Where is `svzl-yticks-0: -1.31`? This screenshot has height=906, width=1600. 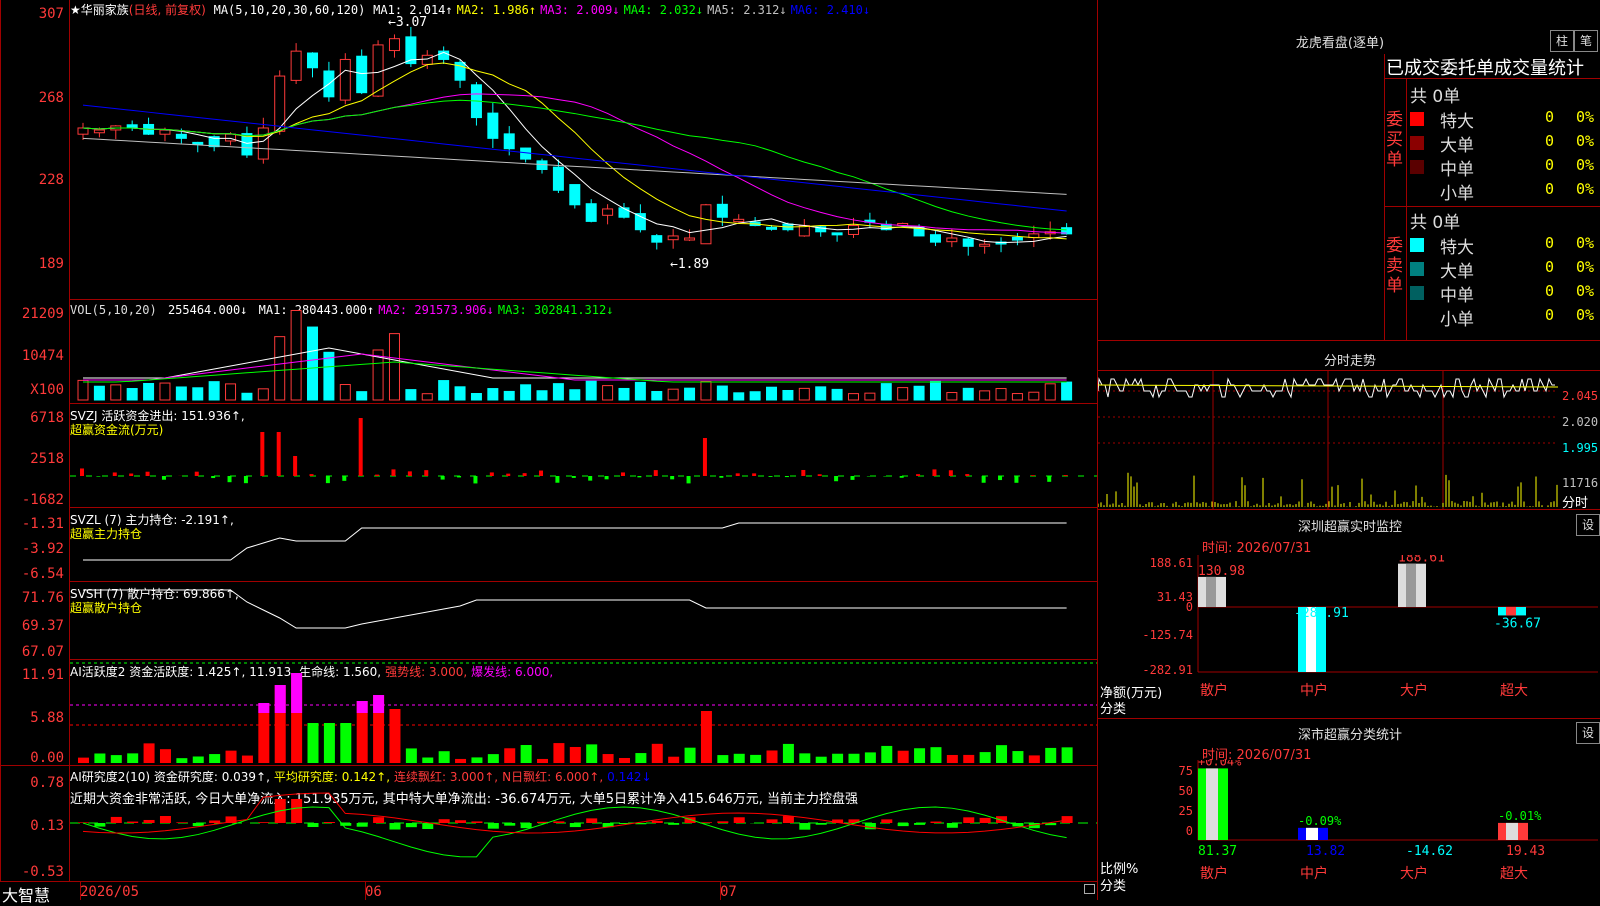
svzl-yticks-0: -1.31 is located at coordinates (32, 524).